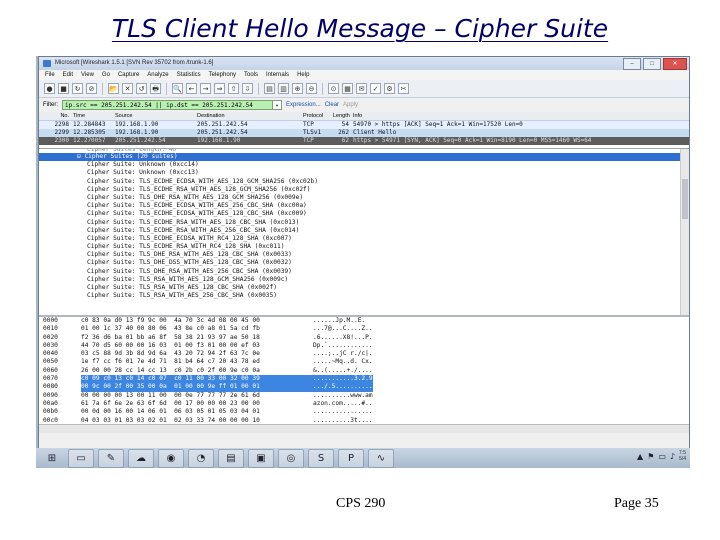 Image resolution: width=720 pixels, height=540 pixels. Describe the element at coordinates (350, 105) in the screenshot. I see `apply-button: Apply` at that location.